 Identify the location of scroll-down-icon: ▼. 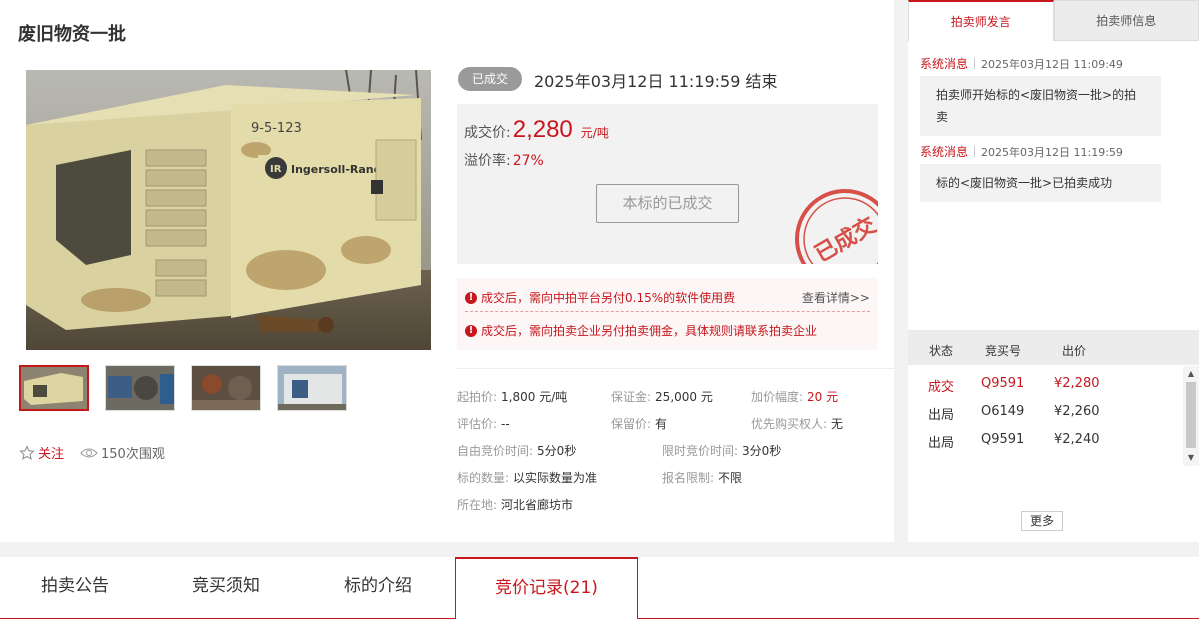
(1191, 458).